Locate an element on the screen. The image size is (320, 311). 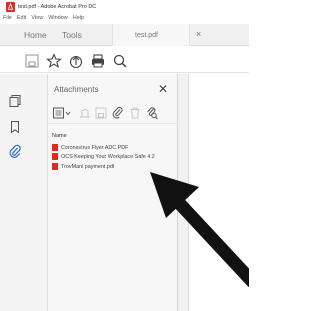
print-icon is located at coordinates (98, 61).